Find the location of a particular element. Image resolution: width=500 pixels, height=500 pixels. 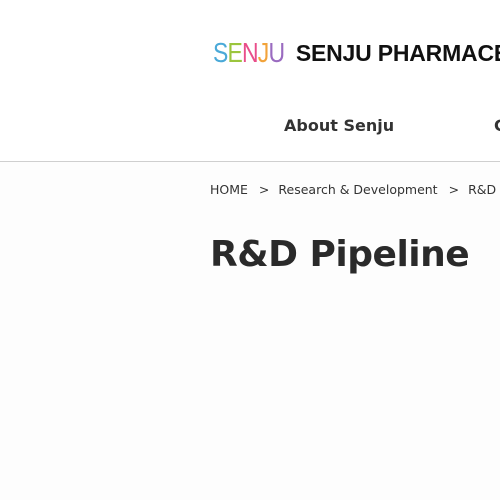

breadcrumb: HOME > Research & Development > R&D Pipel is located at coordinates (355, 189).